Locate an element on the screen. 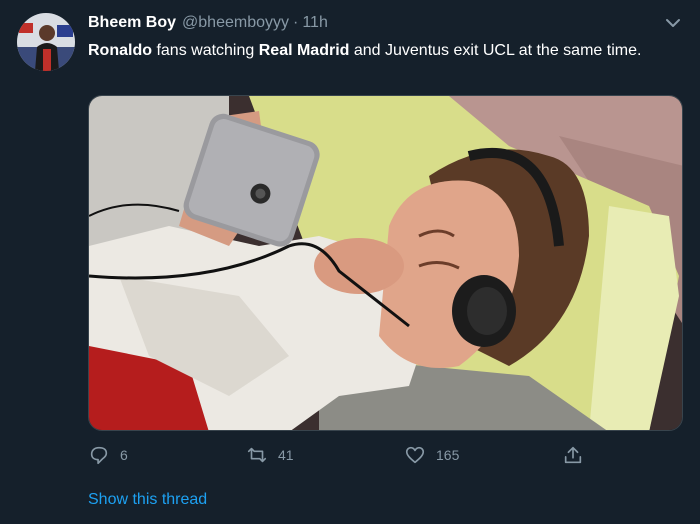  author-name: Bheem Boy is located at coordinates (132, 23).